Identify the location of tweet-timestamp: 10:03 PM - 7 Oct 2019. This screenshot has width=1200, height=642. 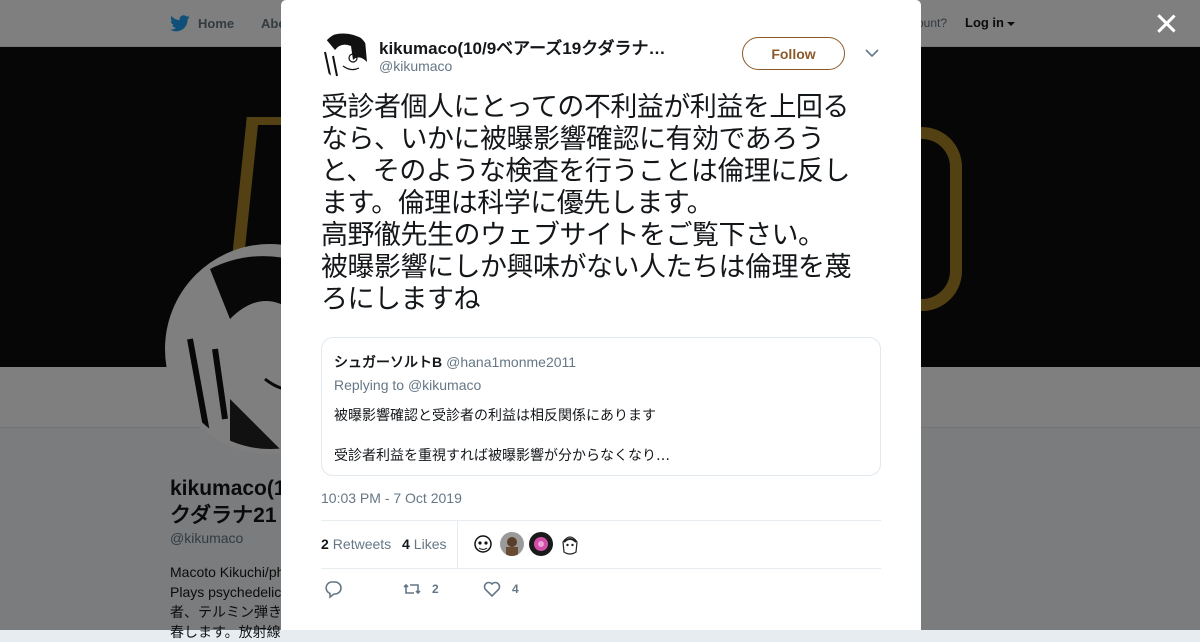
(391, 498).